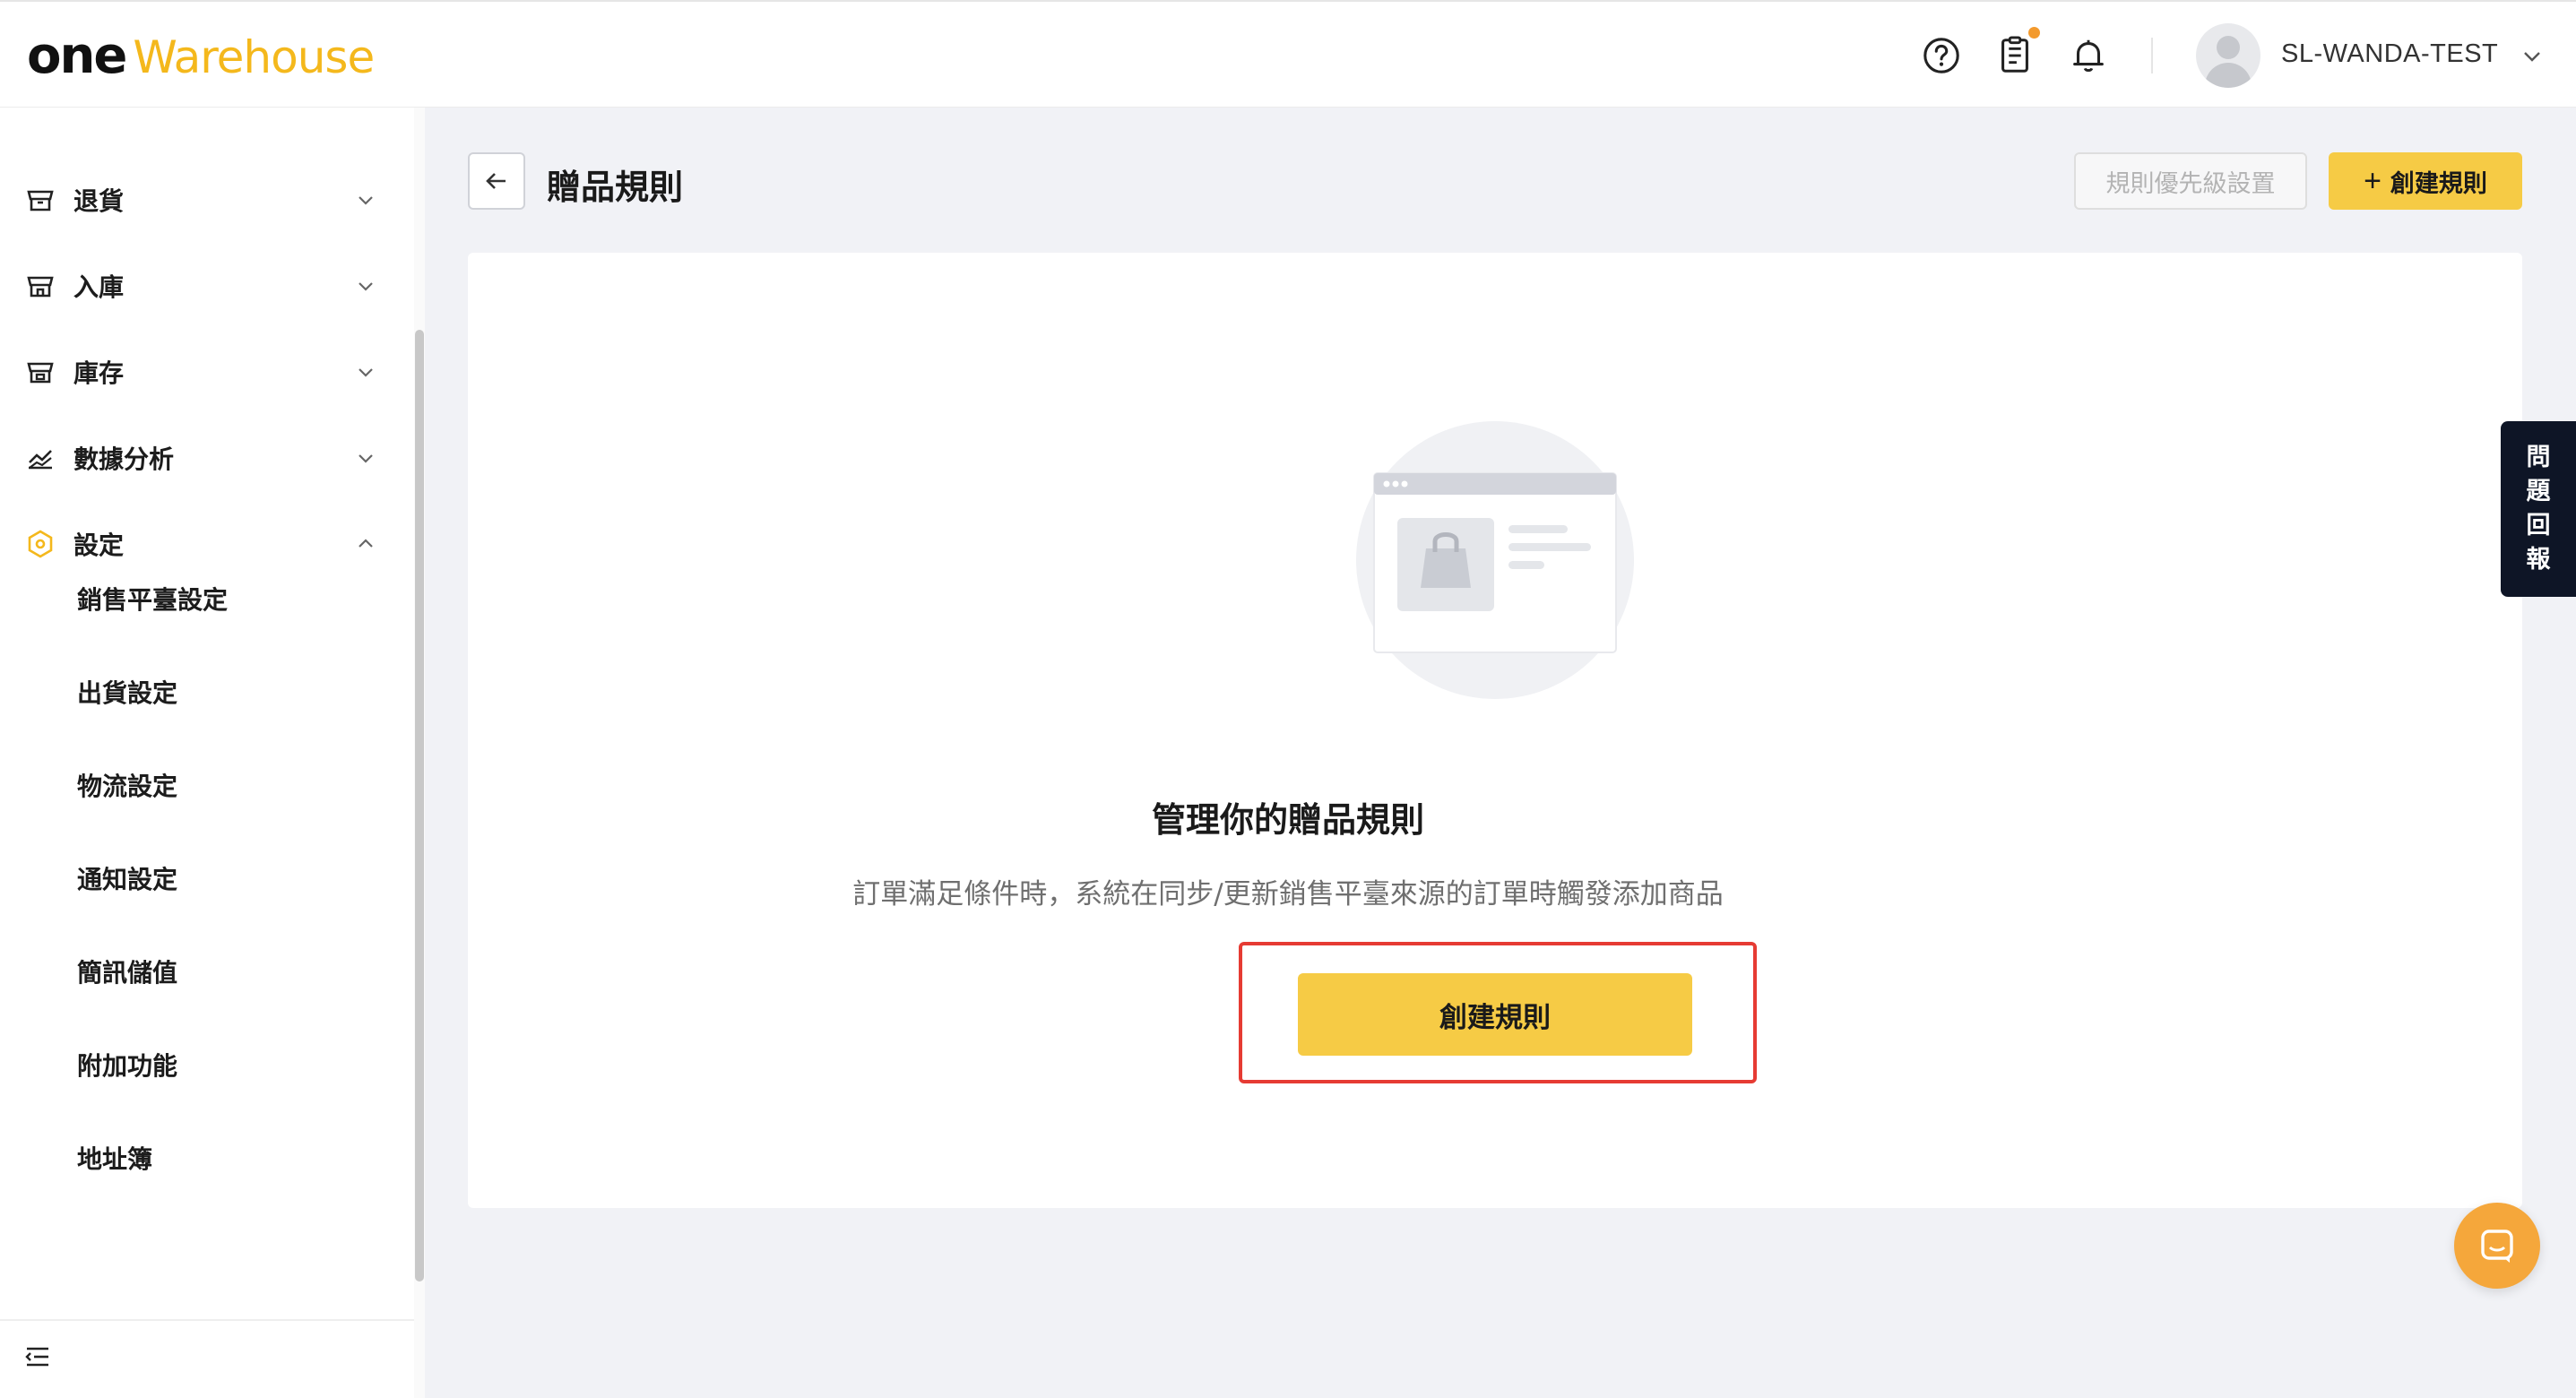 This screenshot has height=1398, width=2576. I want to click on logo: one Warehouse, so click(201, 56).